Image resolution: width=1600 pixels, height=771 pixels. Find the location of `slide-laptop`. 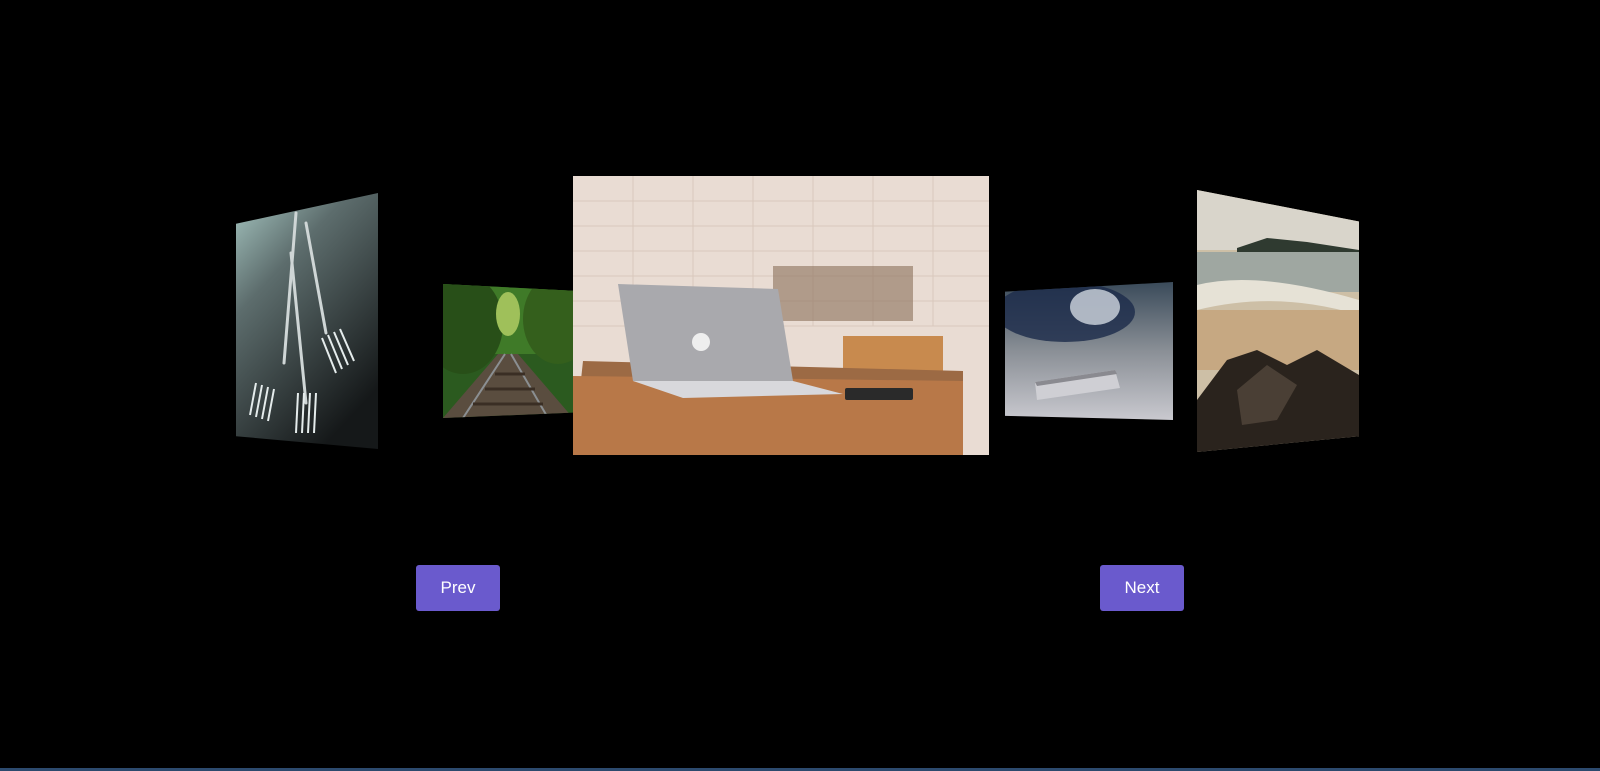

slide-laptop is located at coordinates (781, 315).